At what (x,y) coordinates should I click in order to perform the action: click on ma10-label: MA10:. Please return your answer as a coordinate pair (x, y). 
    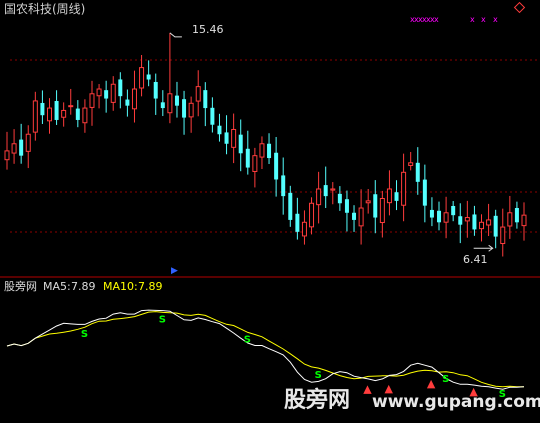
    Looking at the image, I should click on (120, 286).